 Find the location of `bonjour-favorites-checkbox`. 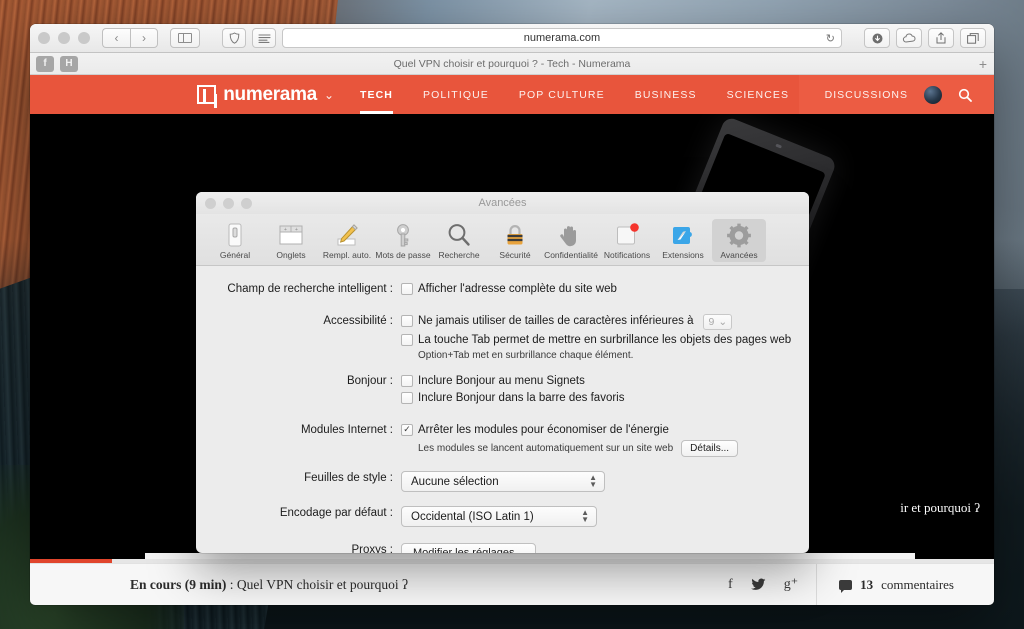

bonjour-favorites-checkbox is located at coordinates (407, 398).